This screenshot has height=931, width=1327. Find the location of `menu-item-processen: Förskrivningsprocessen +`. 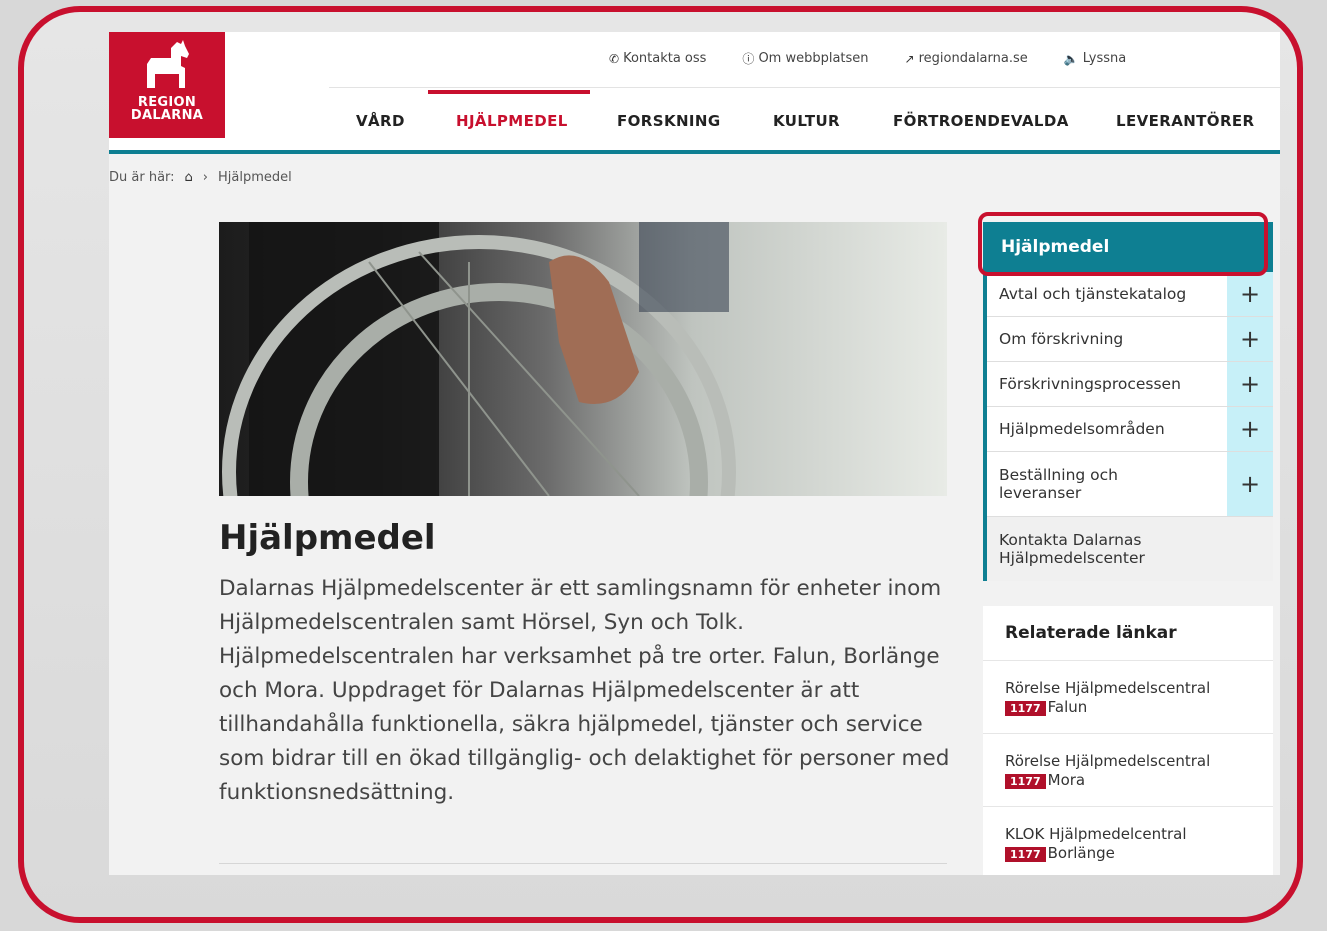

menu-item-processen: Förskrivningsprocessen + is located at coordinates (1130, 384).